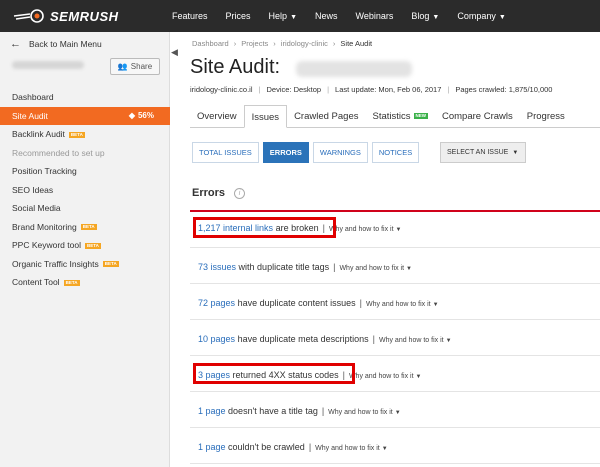 The image size is (600, 467). What do you see at coordinates (216, 303) in the screenshot?
I see `error-count-link: 72 pages` at bounding box center [216, 303].